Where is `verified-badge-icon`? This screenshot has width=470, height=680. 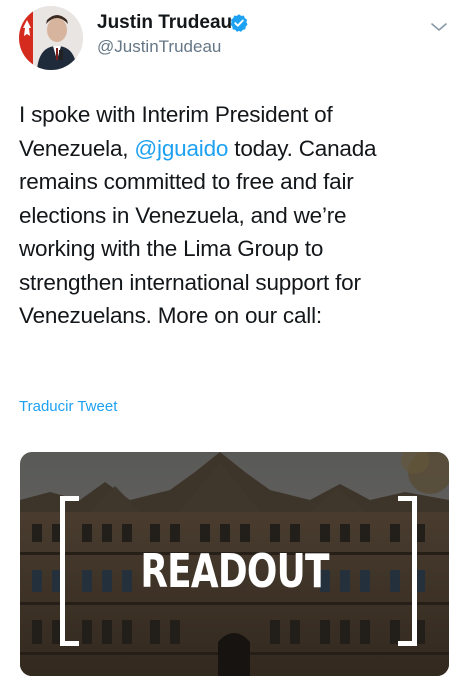 verified-badge-icon is located at coordinates (239, 23).